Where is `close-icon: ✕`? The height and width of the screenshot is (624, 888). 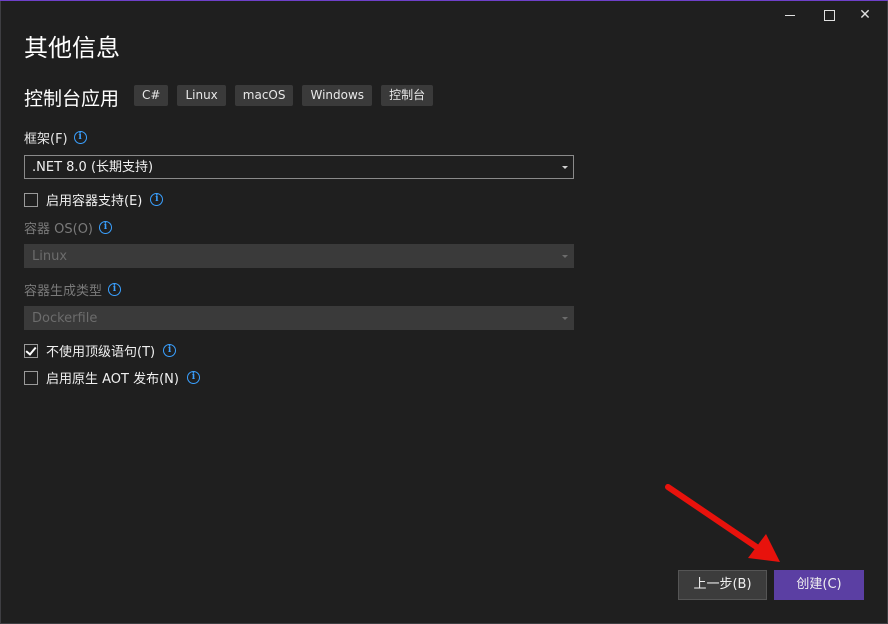 close-icon: ✕ is located at coordinates (865, 15).